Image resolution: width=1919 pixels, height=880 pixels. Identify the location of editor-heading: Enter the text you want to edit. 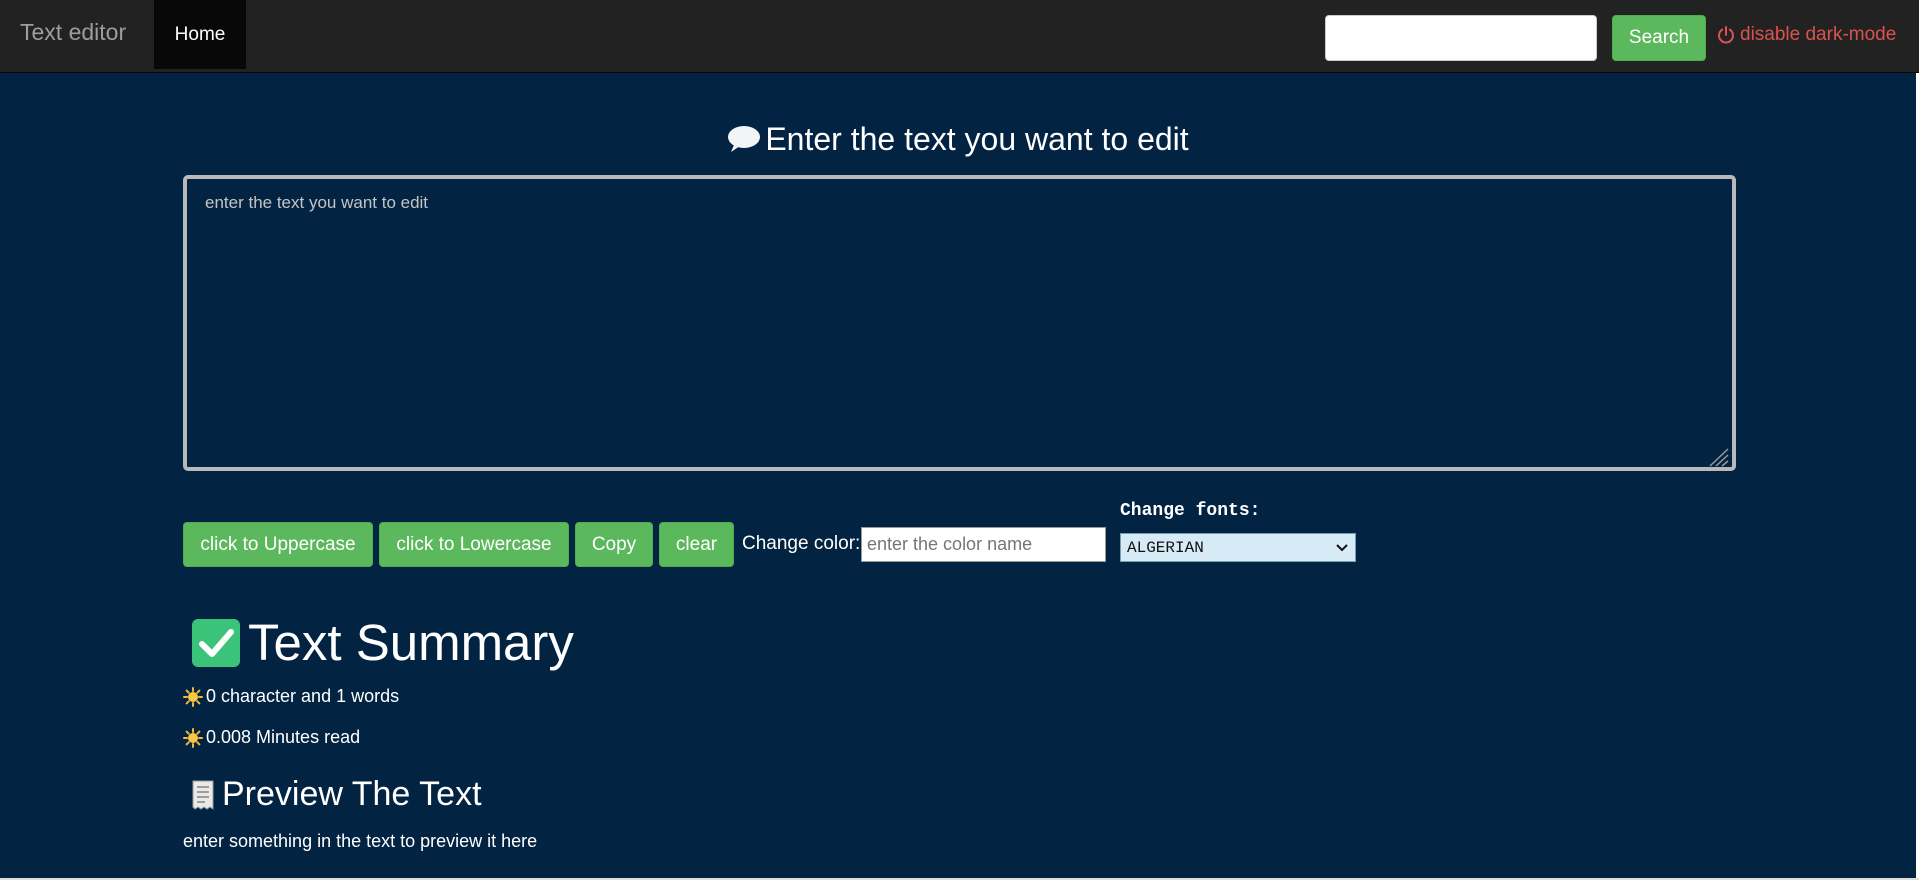
(958, 139).